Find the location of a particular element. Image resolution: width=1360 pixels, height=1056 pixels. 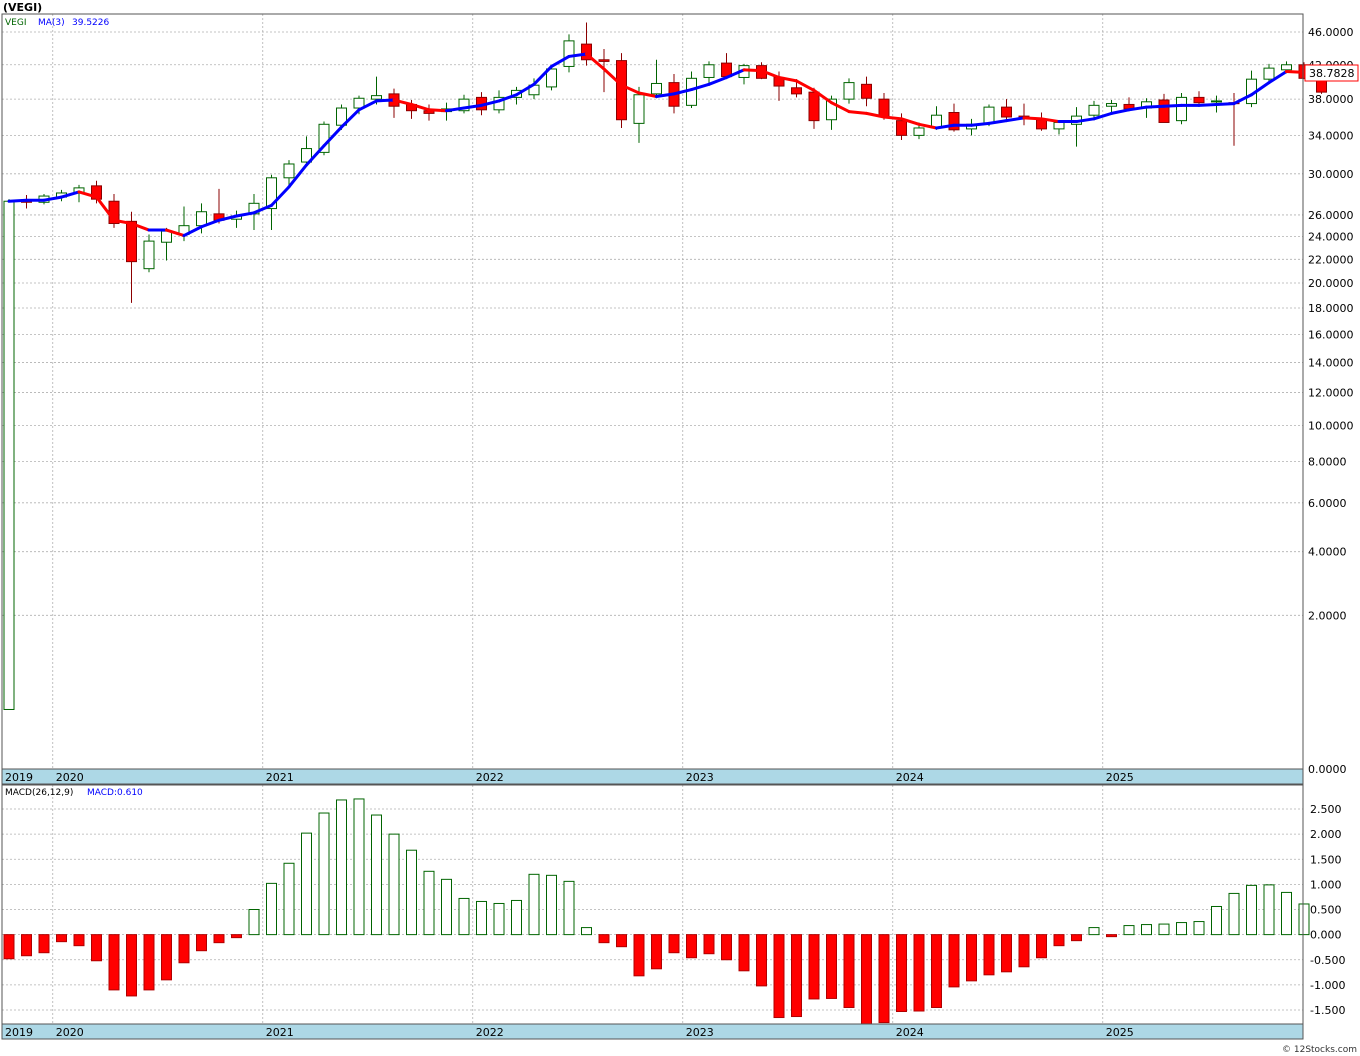

macd-x-tick-label: 2019 is located at coordinates (19, 1032).